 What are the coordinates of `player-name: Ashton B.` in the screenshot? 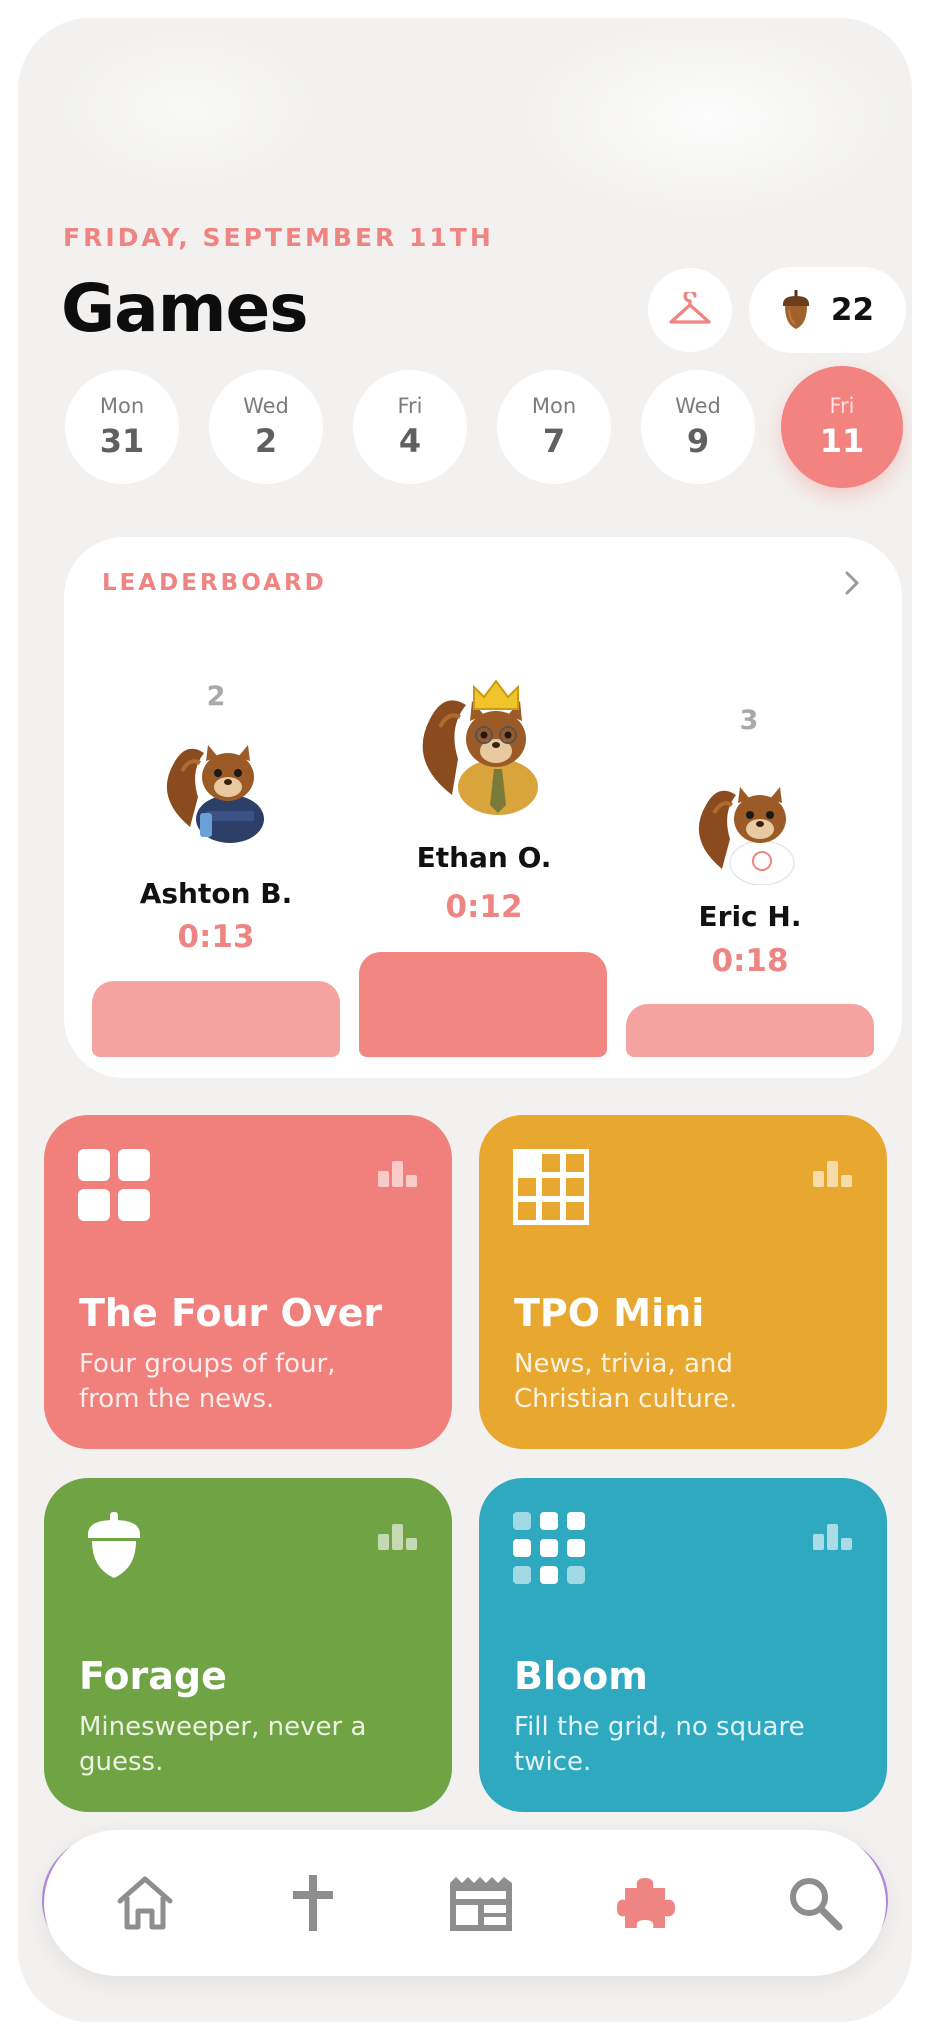 It's located at (216, 893).